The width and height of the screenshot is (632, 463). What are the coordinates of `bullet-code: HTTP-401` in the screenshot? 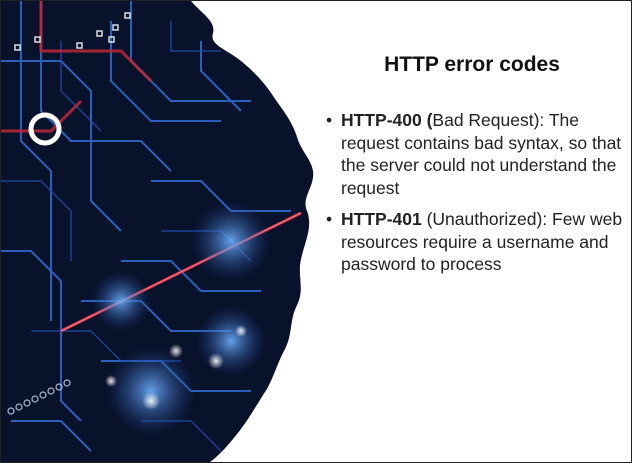 It's located at (381, 219).